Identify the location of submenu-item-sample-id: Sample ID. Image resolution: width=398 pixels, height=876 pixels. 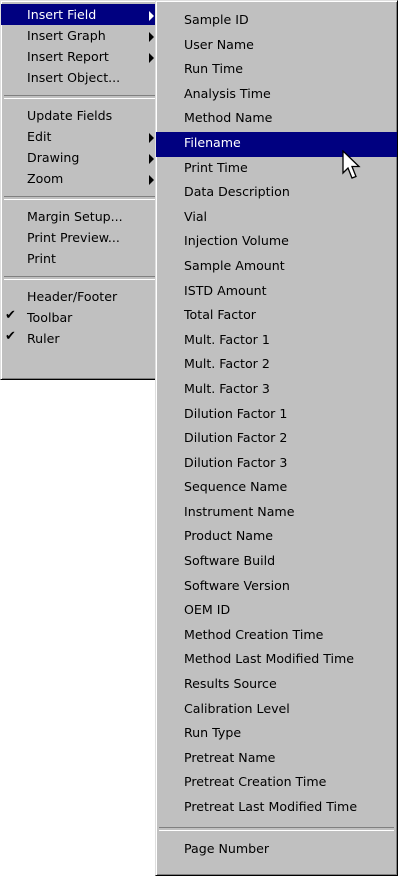
(276, 21).